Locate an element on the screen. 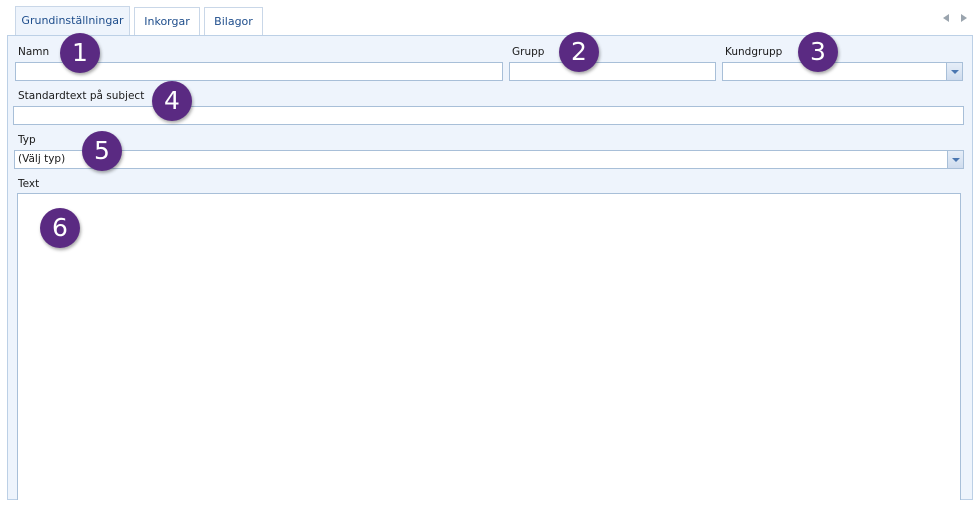 Image resolution: width=980 pixels, height=508 pixels. callout-badge-4: 4 is located at coordinates (172, 101).